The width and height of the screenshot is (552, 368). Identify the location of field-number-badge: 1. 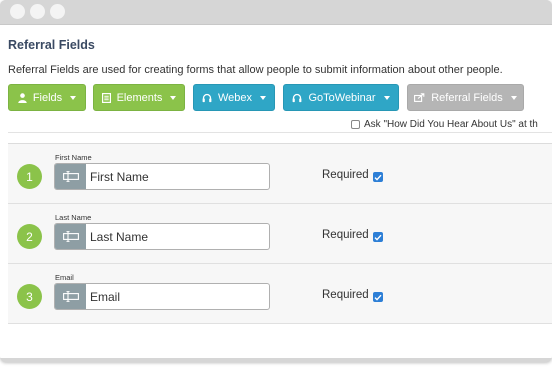
(29, 176).